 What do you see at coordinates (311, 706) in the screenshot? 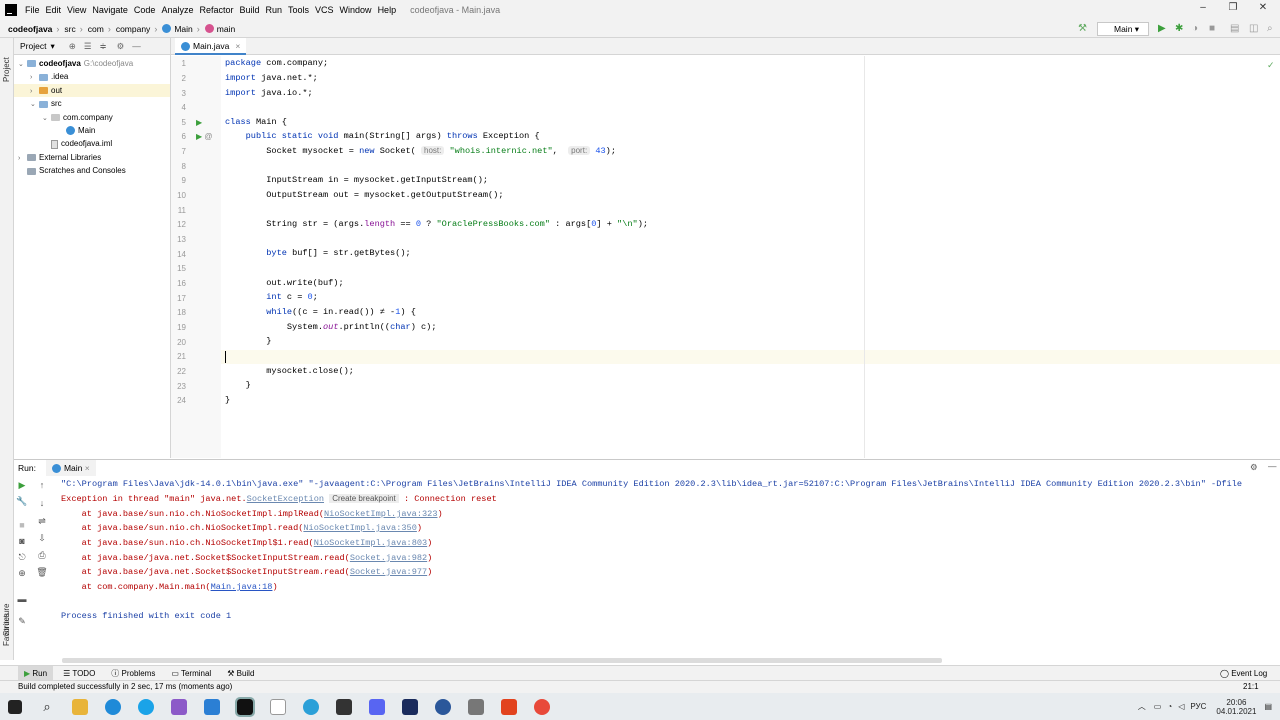
I see `telegram-icon` at bounding box center [311, 706].